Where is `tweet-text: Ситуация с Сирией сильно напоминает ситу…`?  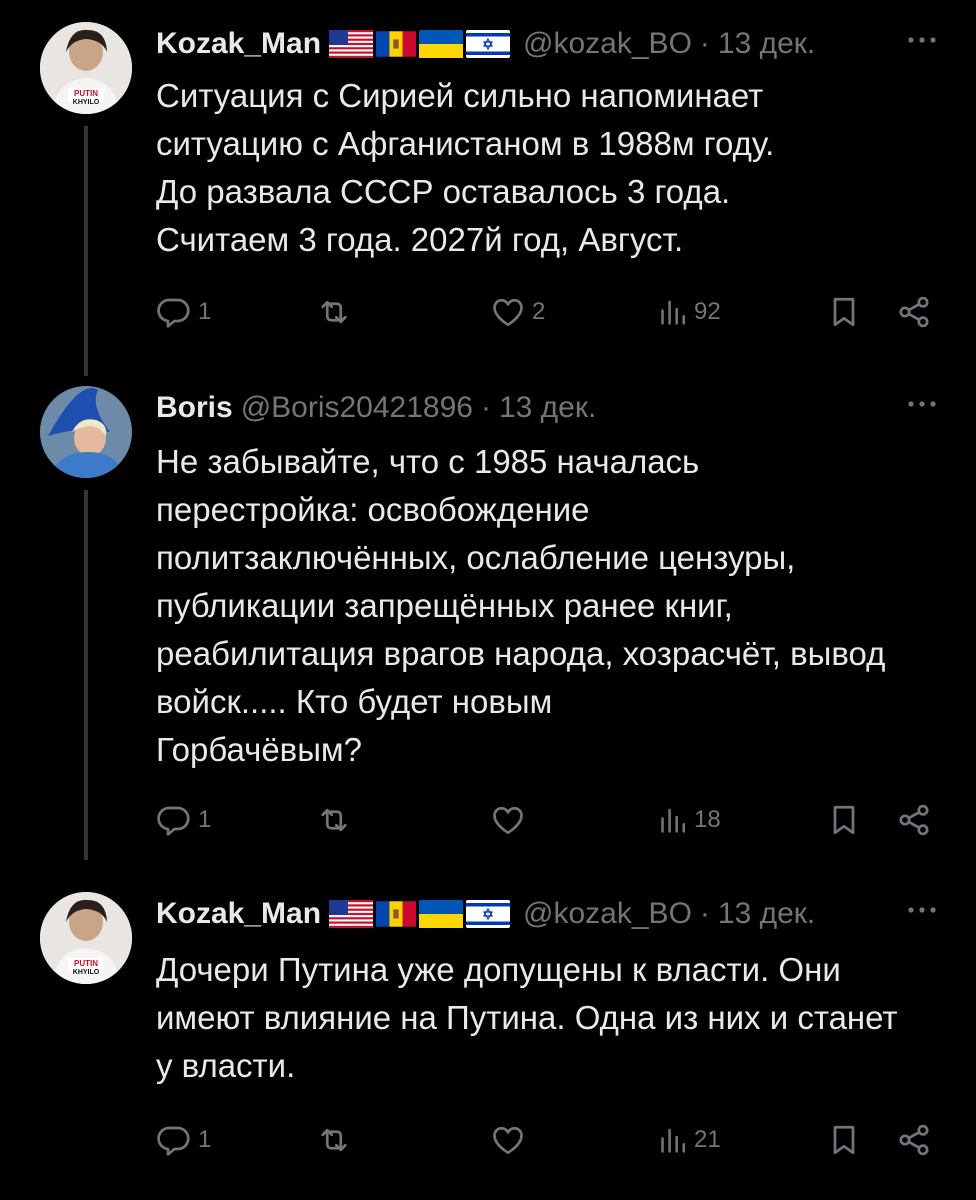 tweet-text: Ситуация с Сирией сильно напоминает ситу… is located at coordinates (465, 167).